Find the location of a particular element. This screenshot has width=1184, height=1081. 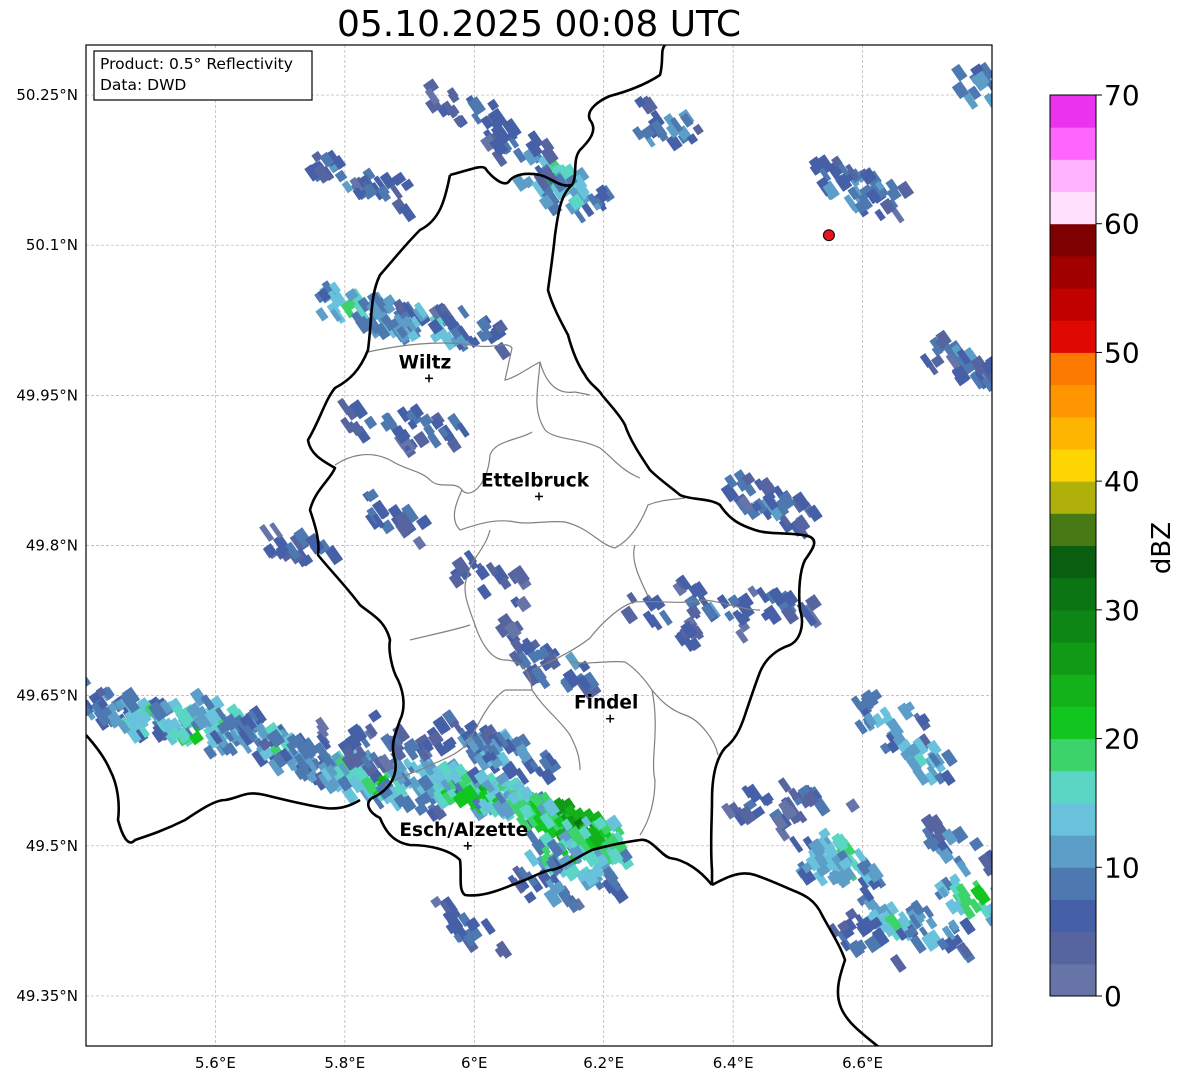

x-tick-label: 6.4°E is located at coordinates (733, 1063).